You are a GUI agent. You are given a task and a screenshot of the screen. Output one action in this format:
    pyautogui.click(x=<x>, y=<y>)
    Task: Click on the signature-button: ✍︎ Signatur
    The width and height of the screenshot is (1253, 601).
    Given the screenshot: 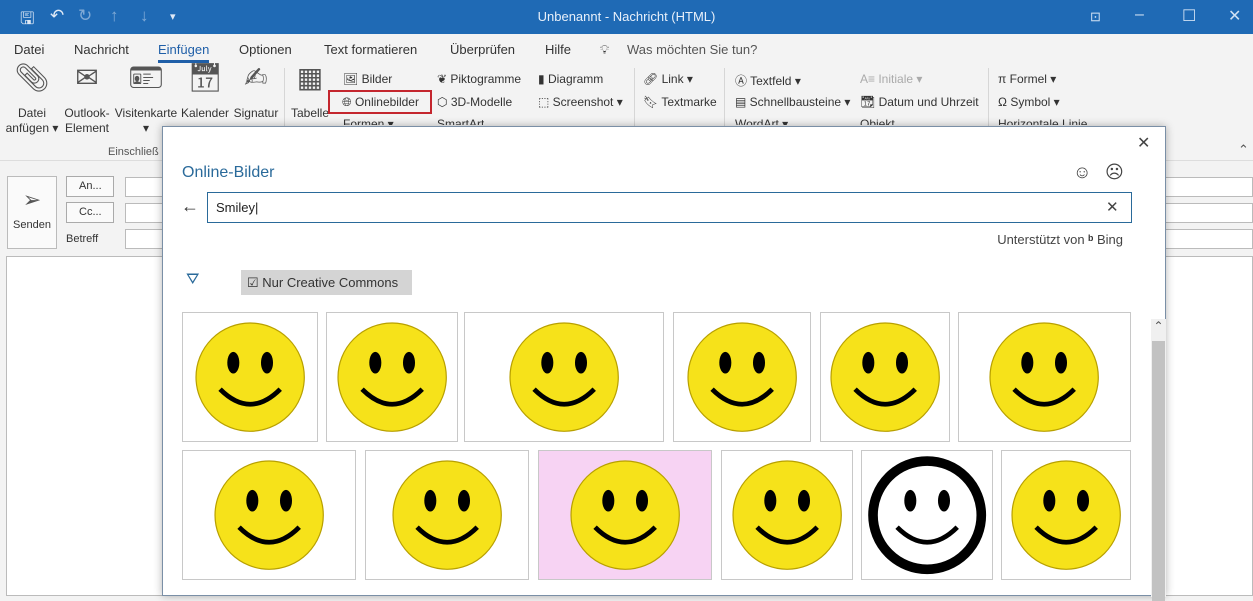 What is the action you would take?
    pyautogui.click(x=256, y=92)
    